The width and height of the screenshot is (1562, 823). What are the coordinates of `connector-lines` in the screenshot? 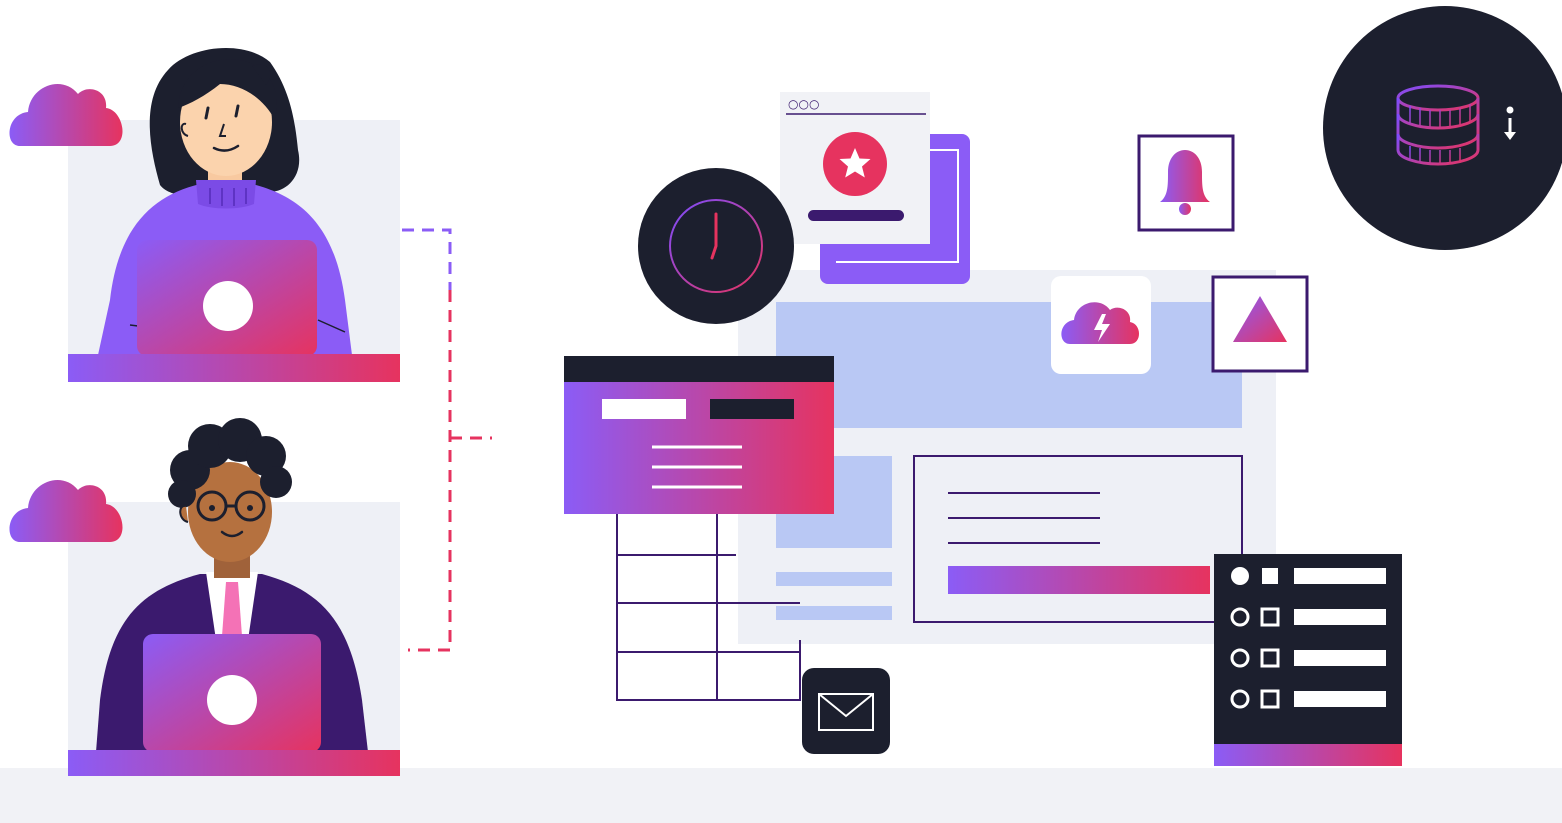 It's located at (447, 440).